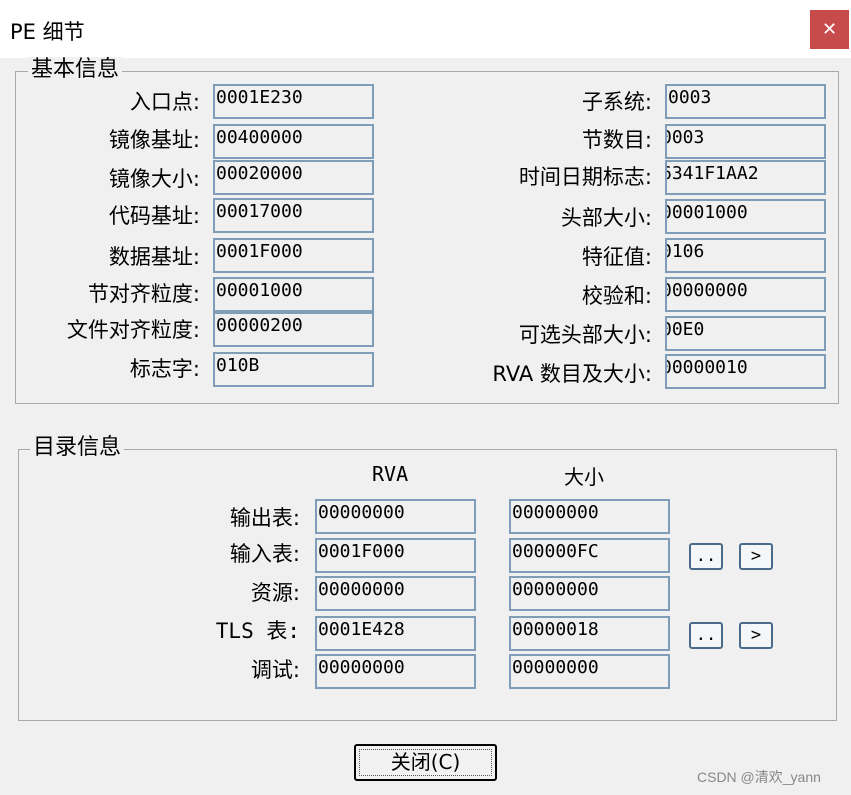 This screenshot has height=795, width=851. What do you see at coordinates (75, 70) in the screenshot?
I see `basic-info-title: 基本信息` at bounding box center [75, 70].